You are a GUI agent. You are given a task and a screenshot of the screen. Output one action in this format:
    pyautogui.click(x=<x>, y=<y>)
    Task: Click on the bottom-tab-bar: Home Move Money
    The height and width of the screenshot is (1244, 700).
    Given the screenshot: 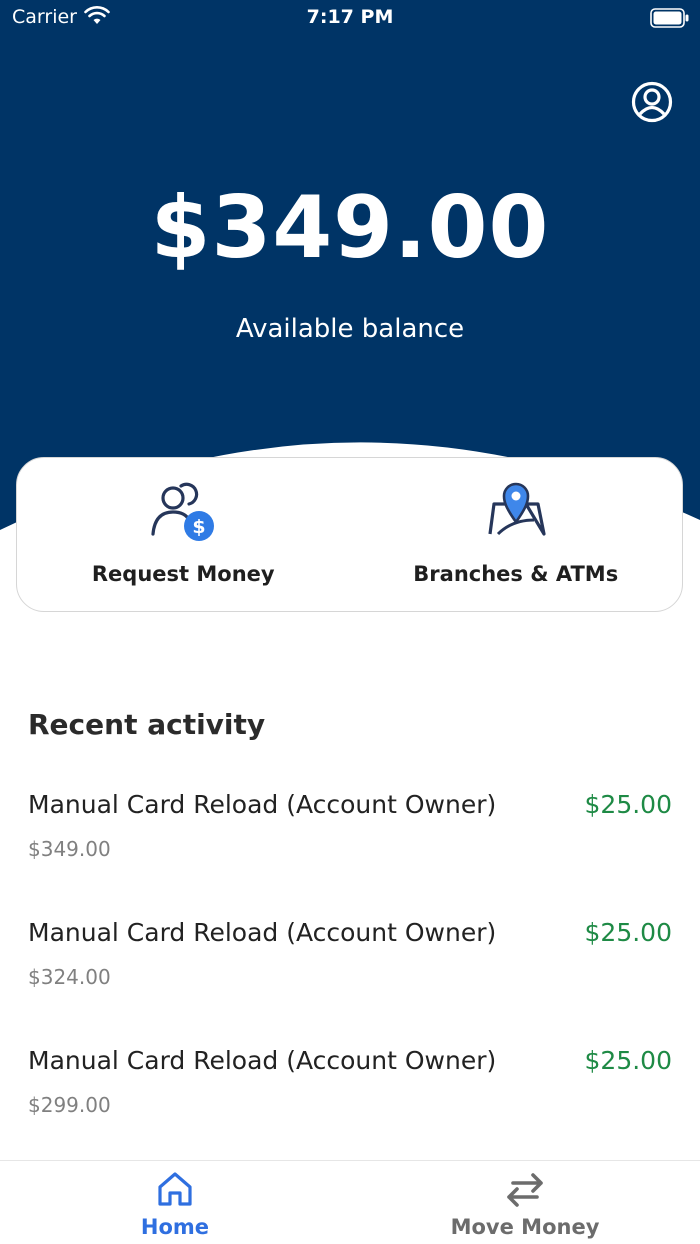 What is the action you would take?
    pyautogui.click(x=350, y=1202)
    